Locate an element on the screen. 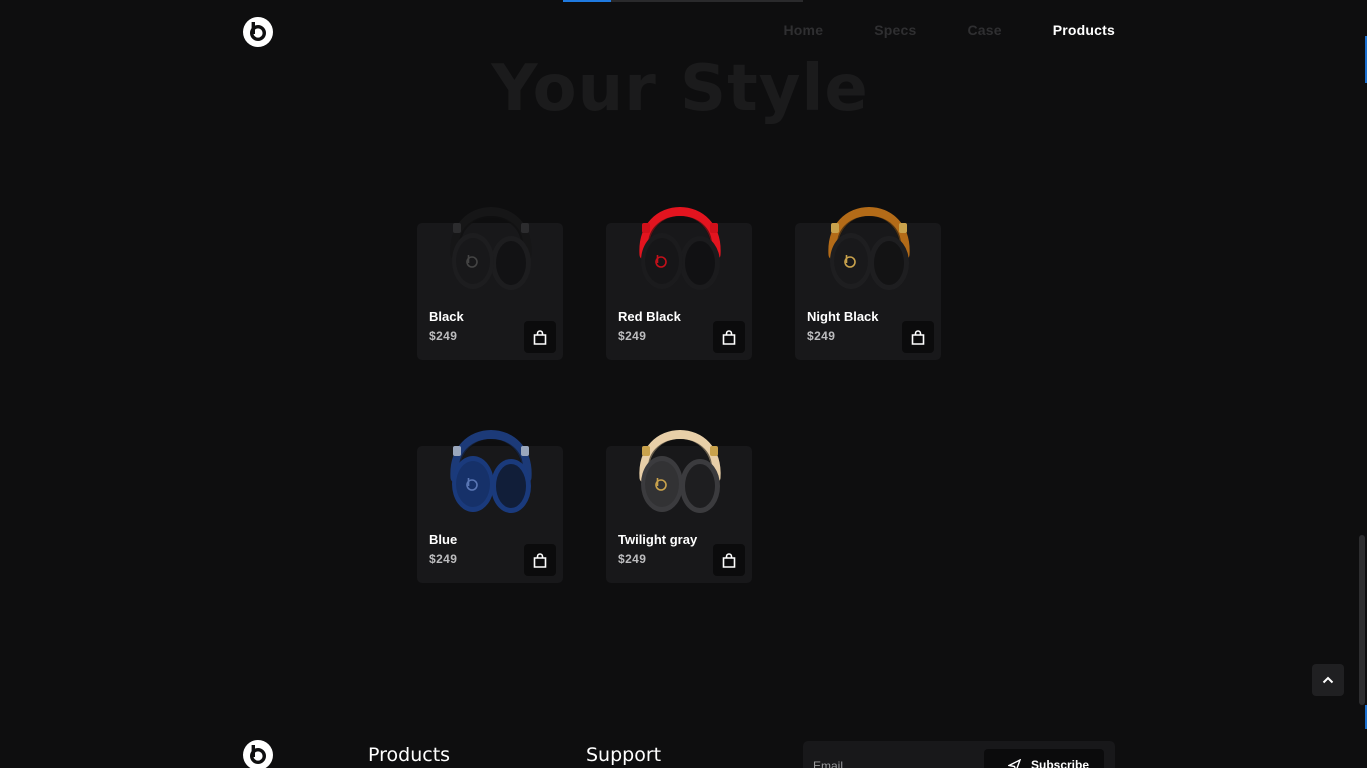 The image size is (1367, 768). nav-case-link: Case is located at coordinates (984, 30).